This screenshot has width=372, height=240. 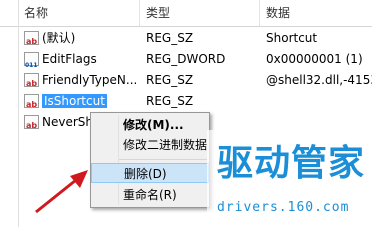 I want to click on registry-value-row-selected: IsShortcut REG_SZ, so click(x=186, y=101).